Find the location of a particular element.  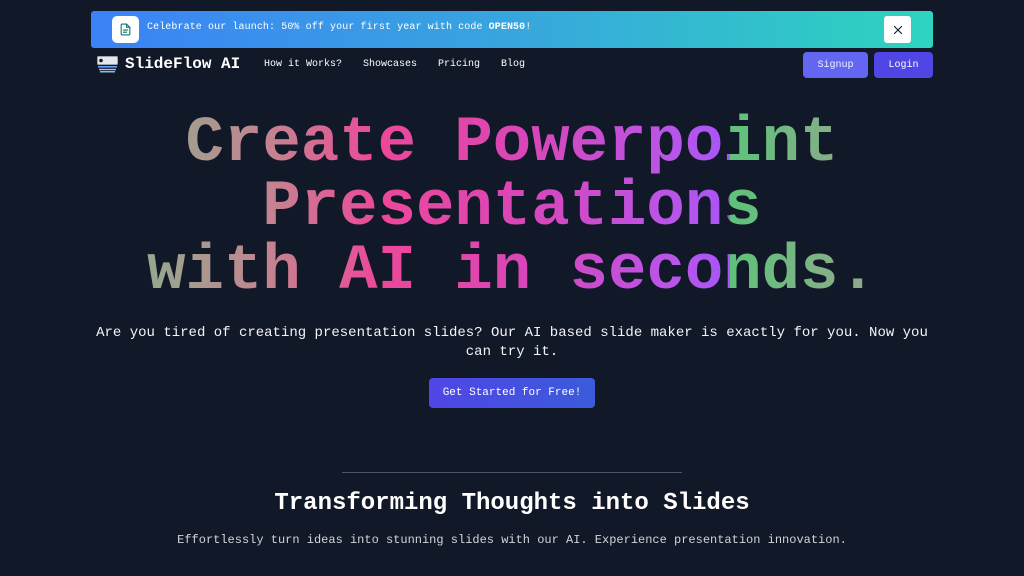

nav-links: How it Works? Showcases Pricing Blog is located at coordinates (405, 64).